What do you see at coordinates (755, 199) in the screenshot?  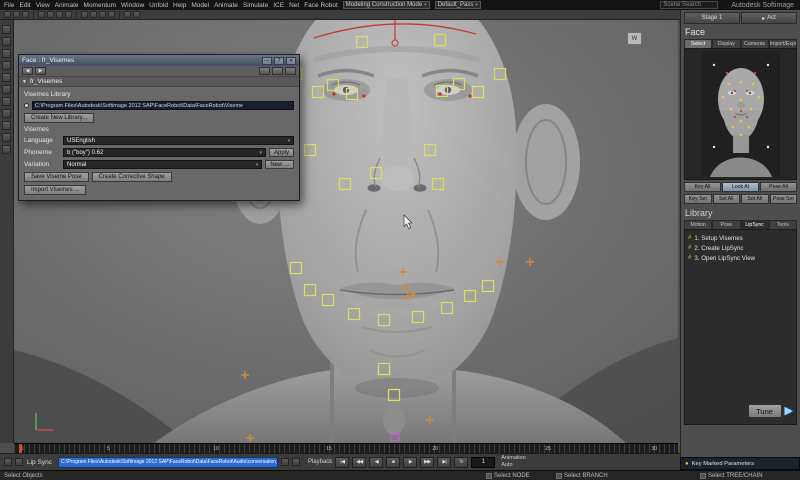 I see `set-all-button: Set All` at bounding box center [755, 199].